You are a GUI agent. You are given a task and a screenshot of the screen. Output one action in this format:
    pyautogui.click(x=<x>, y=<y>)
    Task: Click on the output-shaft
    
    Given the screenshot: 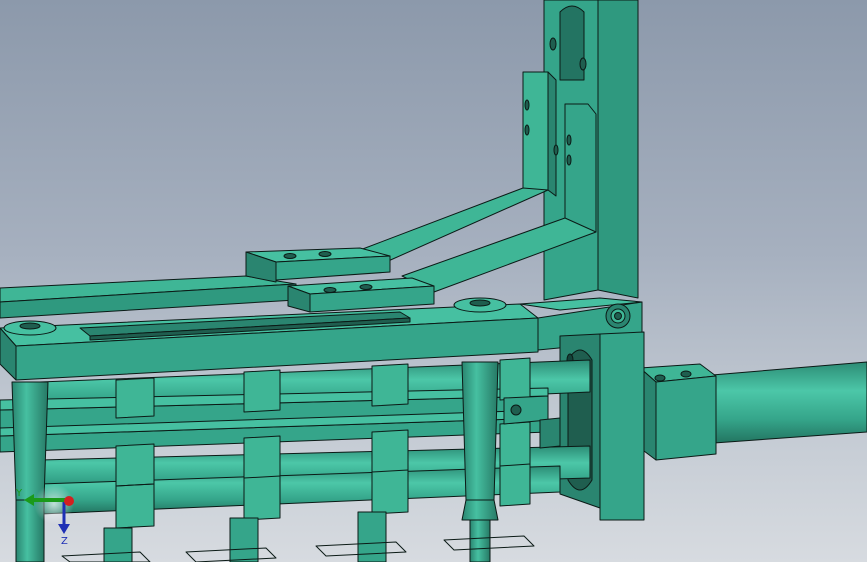 What is the action you would take?
    pyautogui.click(x=783, y=403)
    